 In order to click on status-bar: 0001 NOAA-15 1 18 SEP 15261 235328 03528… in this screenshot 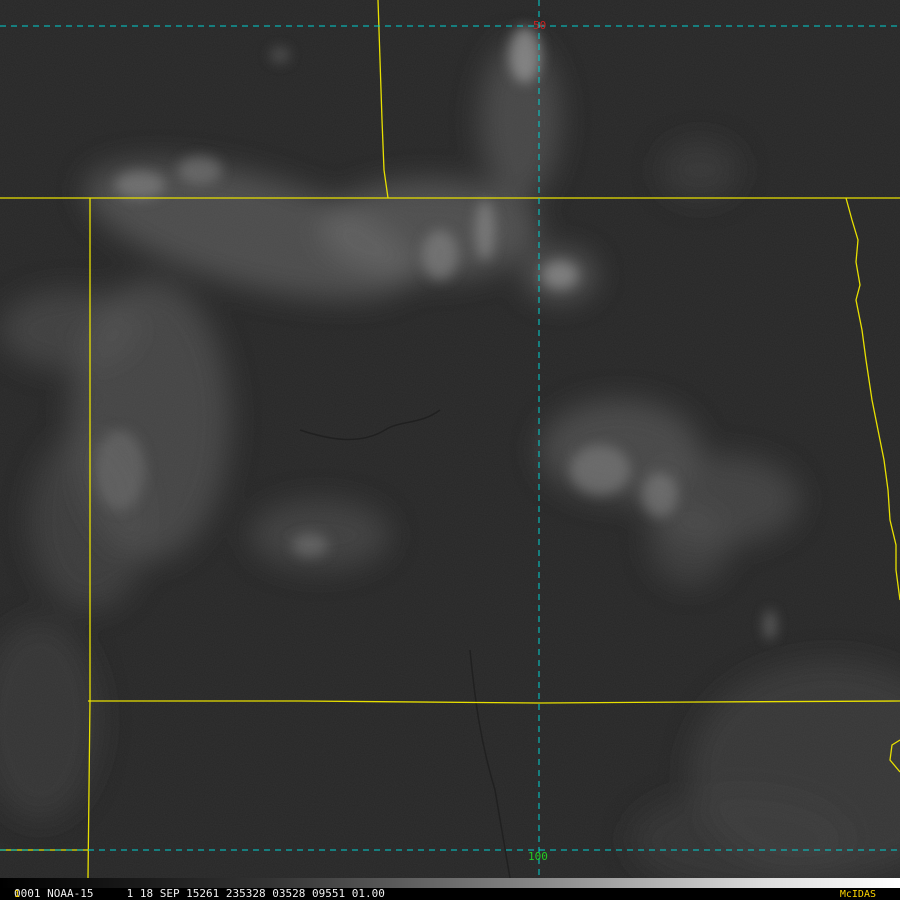, I will do `click(450, 889)`.